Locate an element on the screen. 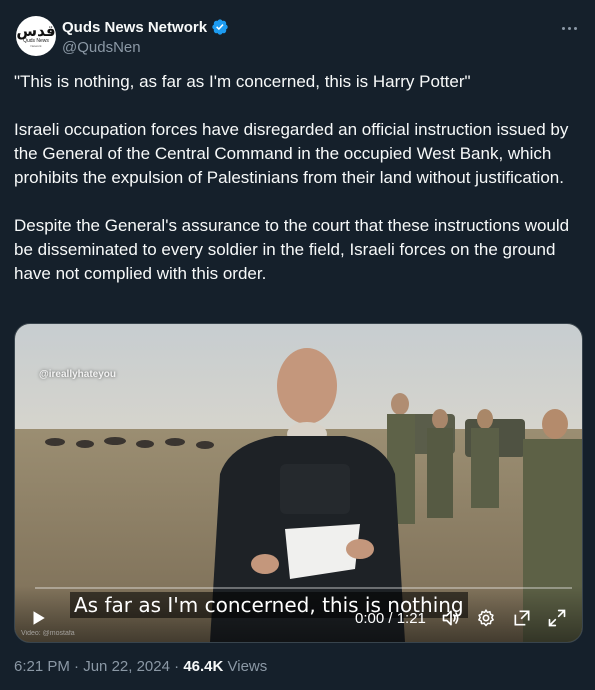 The width and height of the screenshot is (595, 690). volume-icon is located at coordinates (451, 618).